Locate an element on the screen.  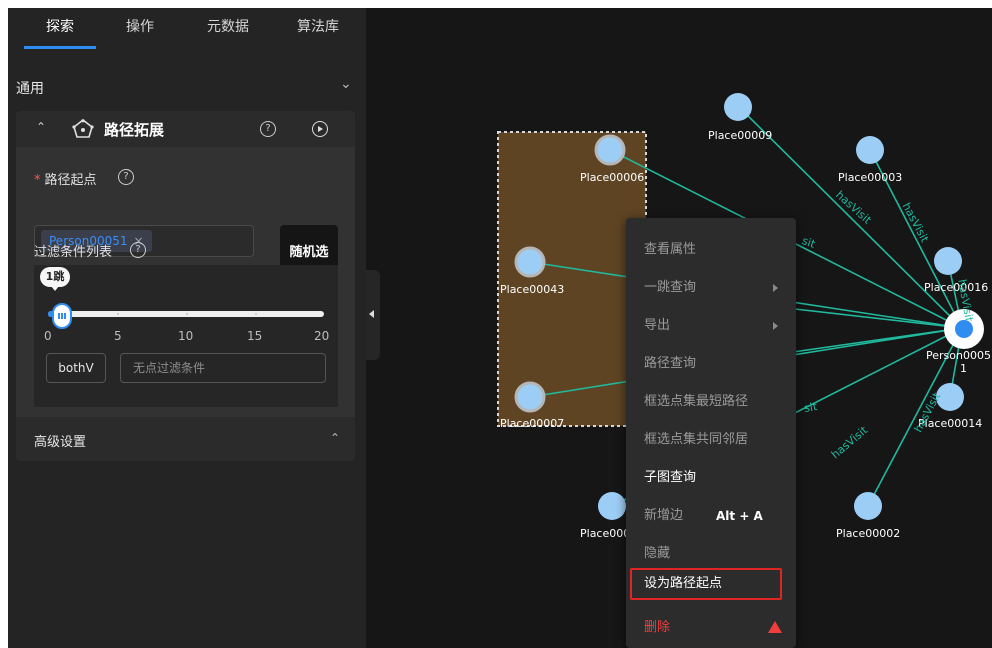
edge is located at coordinates (874, 318).